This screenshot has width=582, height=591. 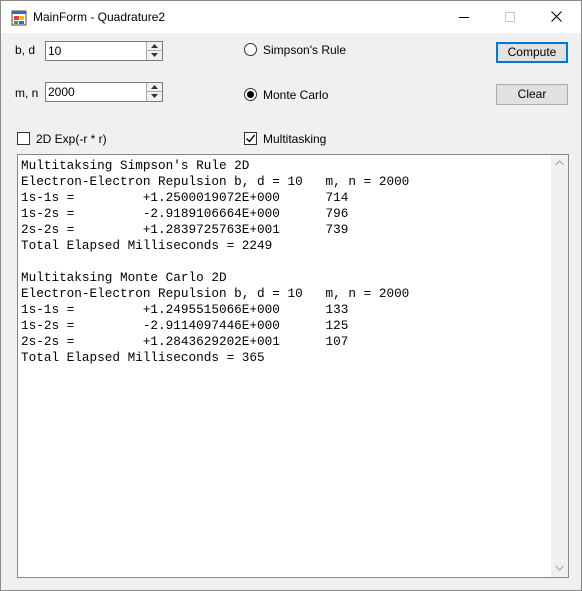 I want to click on exp2d-checkbox, so click(x=23, y=138).